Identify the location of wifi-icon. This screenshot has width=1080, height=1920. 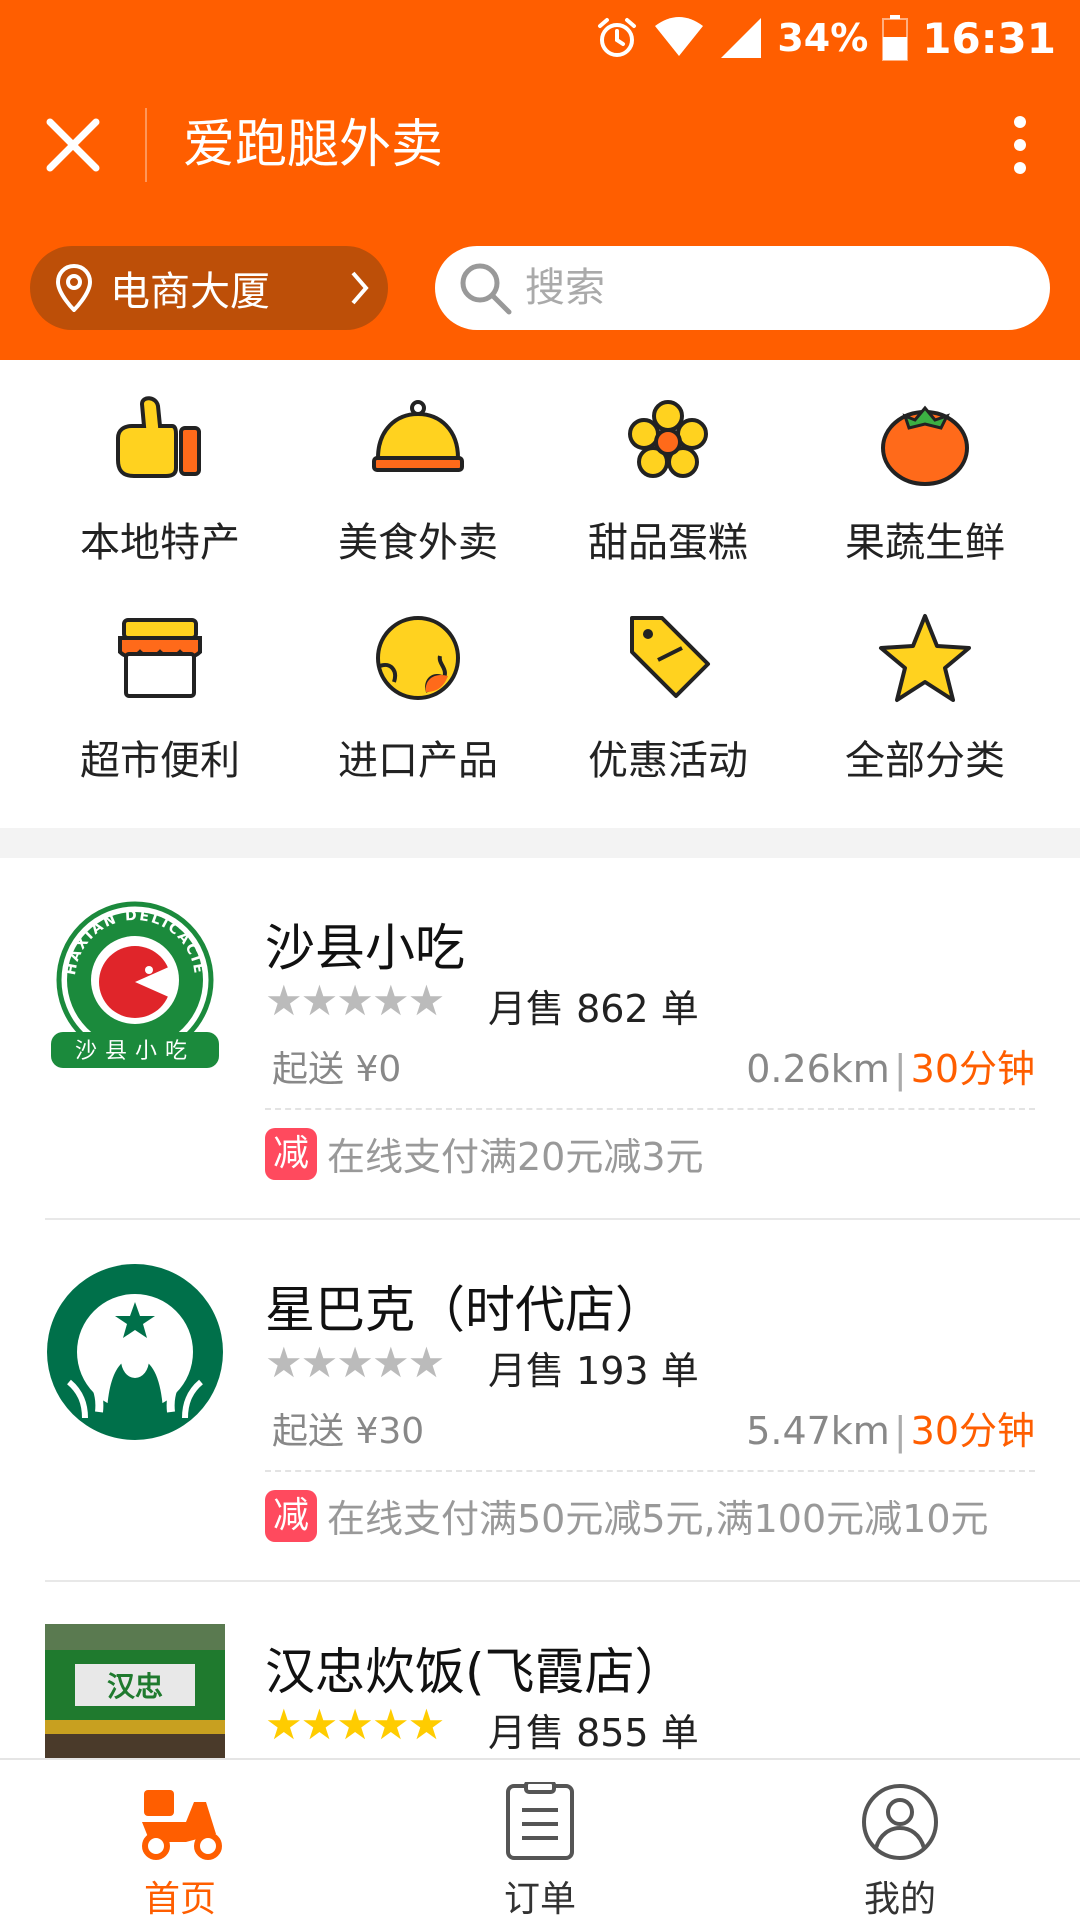
(679, 36).